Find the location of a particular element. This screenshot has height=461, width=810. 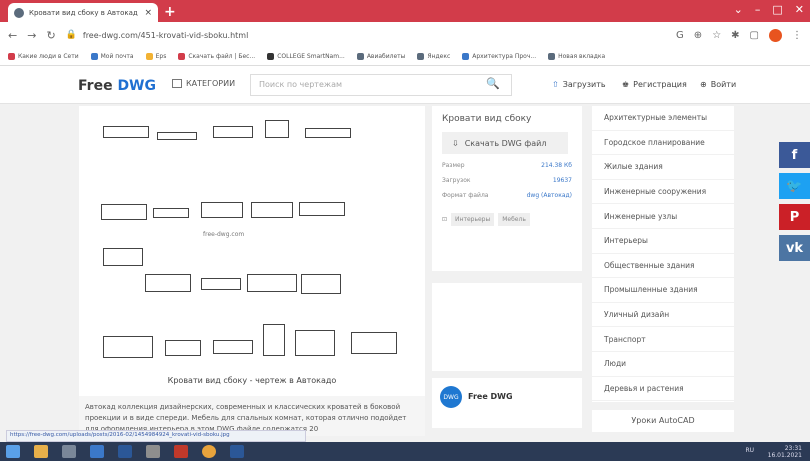

browser-tab: Кровати вид сбоку в Автокад × is located at coordinates (83, 12).